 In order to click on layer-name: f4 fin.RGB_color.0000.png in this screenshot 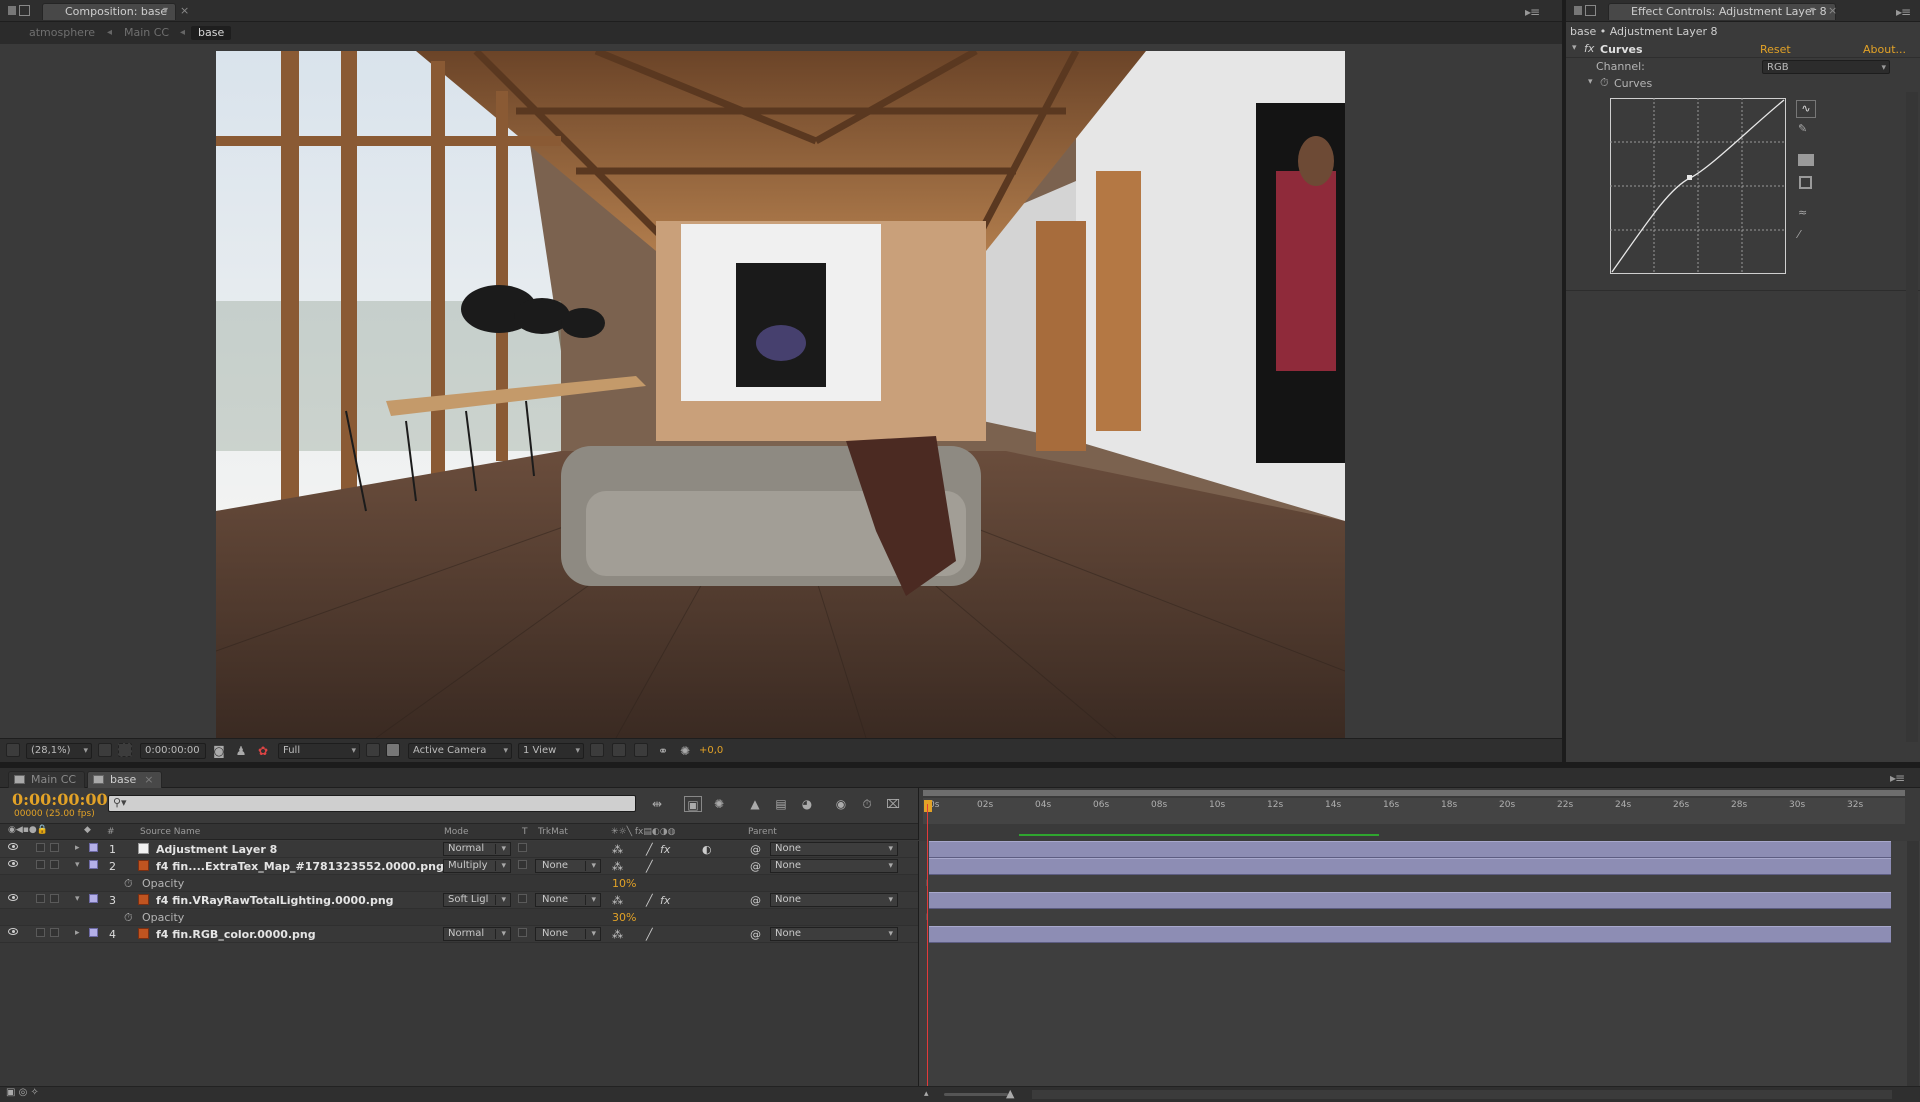, I will do `click(236, 934)`.